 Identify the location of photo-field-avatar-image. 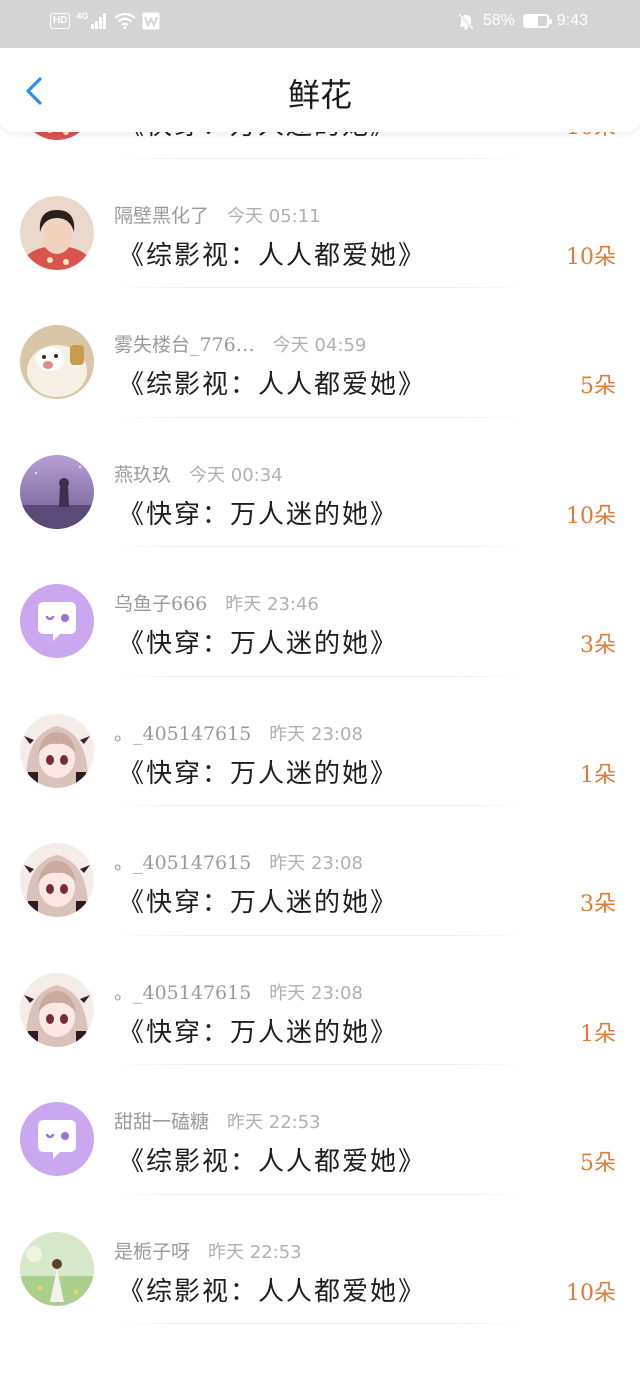
(57, 1269).